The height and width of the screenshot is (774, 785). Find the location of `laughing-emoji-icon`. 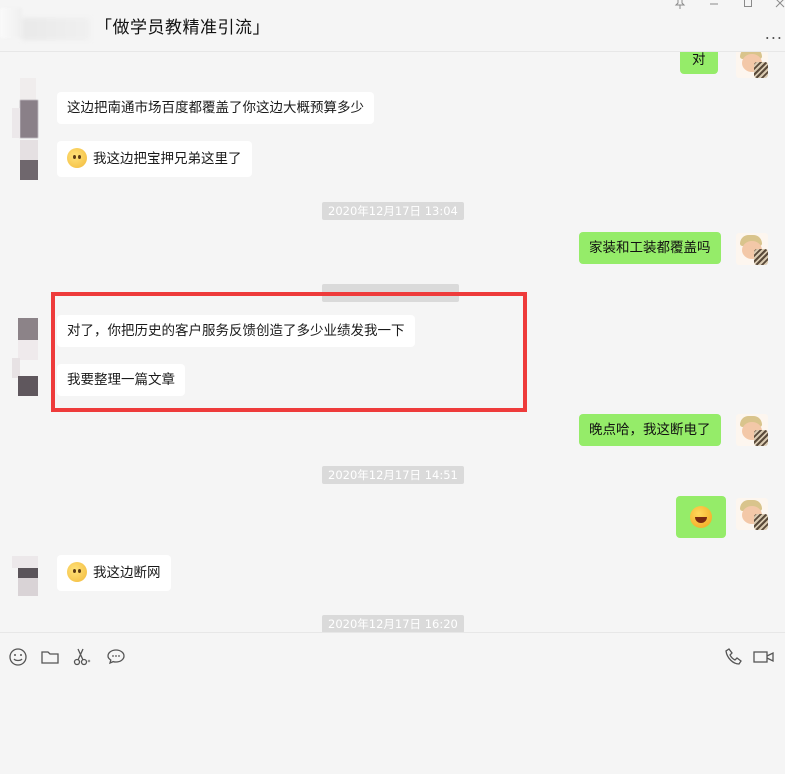

laughing-emoji-icon is located at coordinates (701, 517).